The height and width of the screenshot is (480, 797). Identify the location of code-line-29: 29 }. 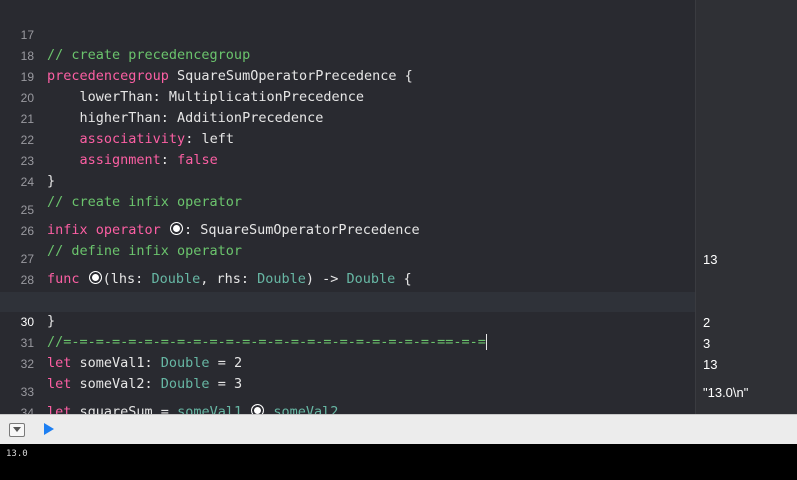
(347, 300).